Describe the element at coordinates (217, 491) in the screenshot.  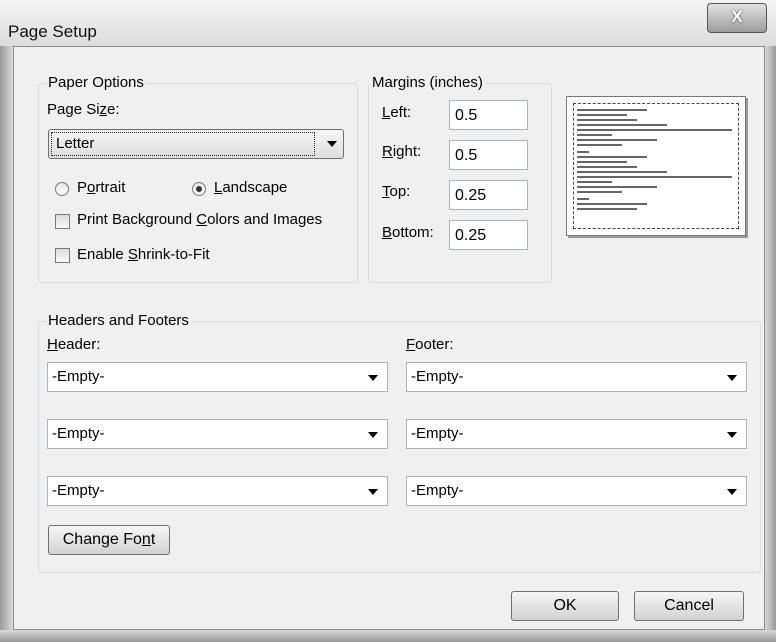
I see `header-select-3: -Empty-` at that location.